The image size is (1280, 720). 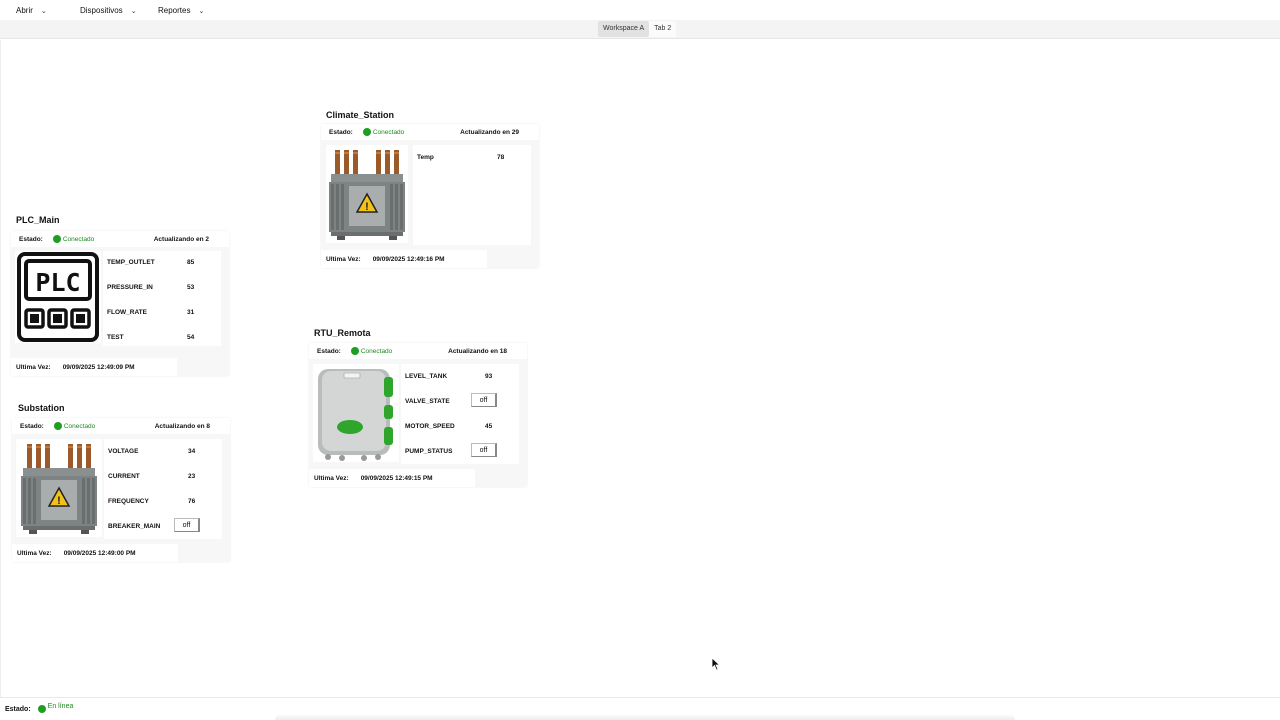 I want to click on menu-reportes: Reportes ⌄, so click(x=182, y=10).